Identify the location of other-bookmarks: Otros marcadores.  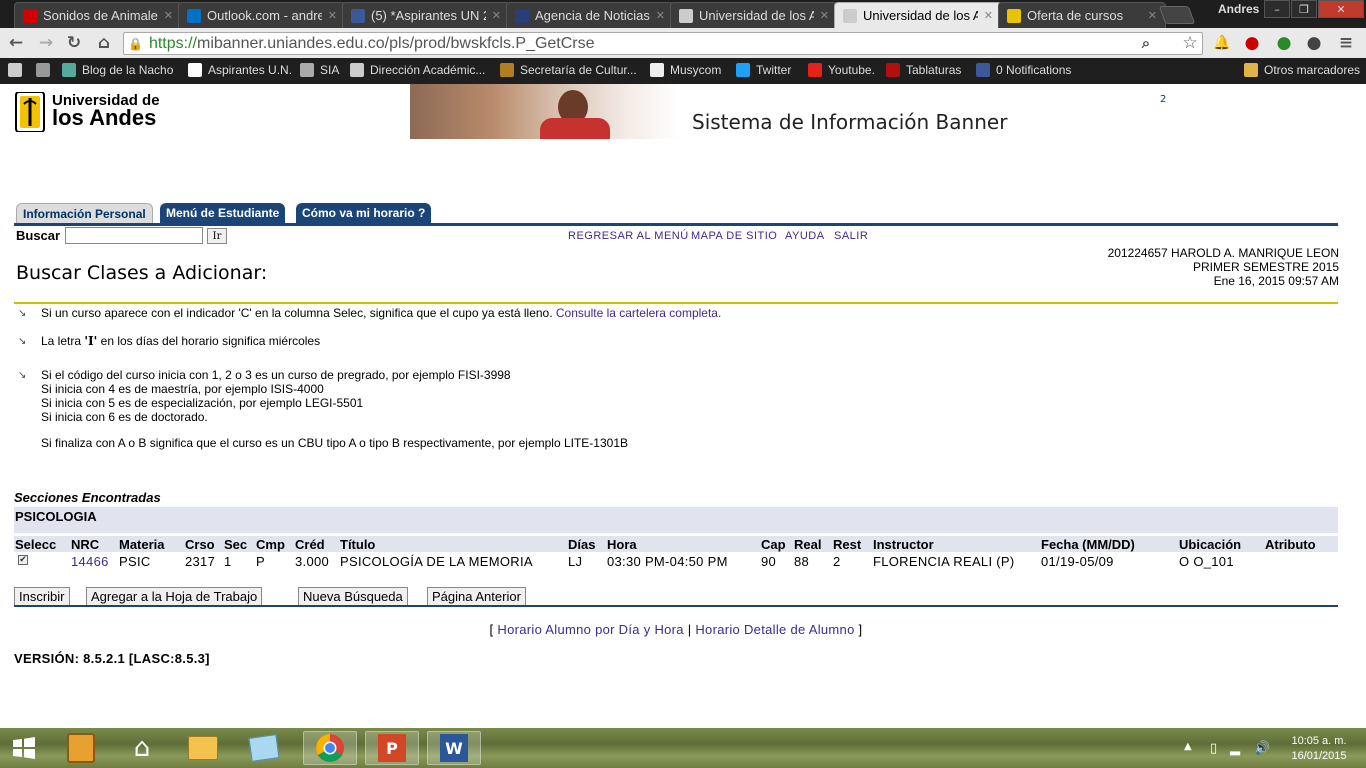
(1302, 70).